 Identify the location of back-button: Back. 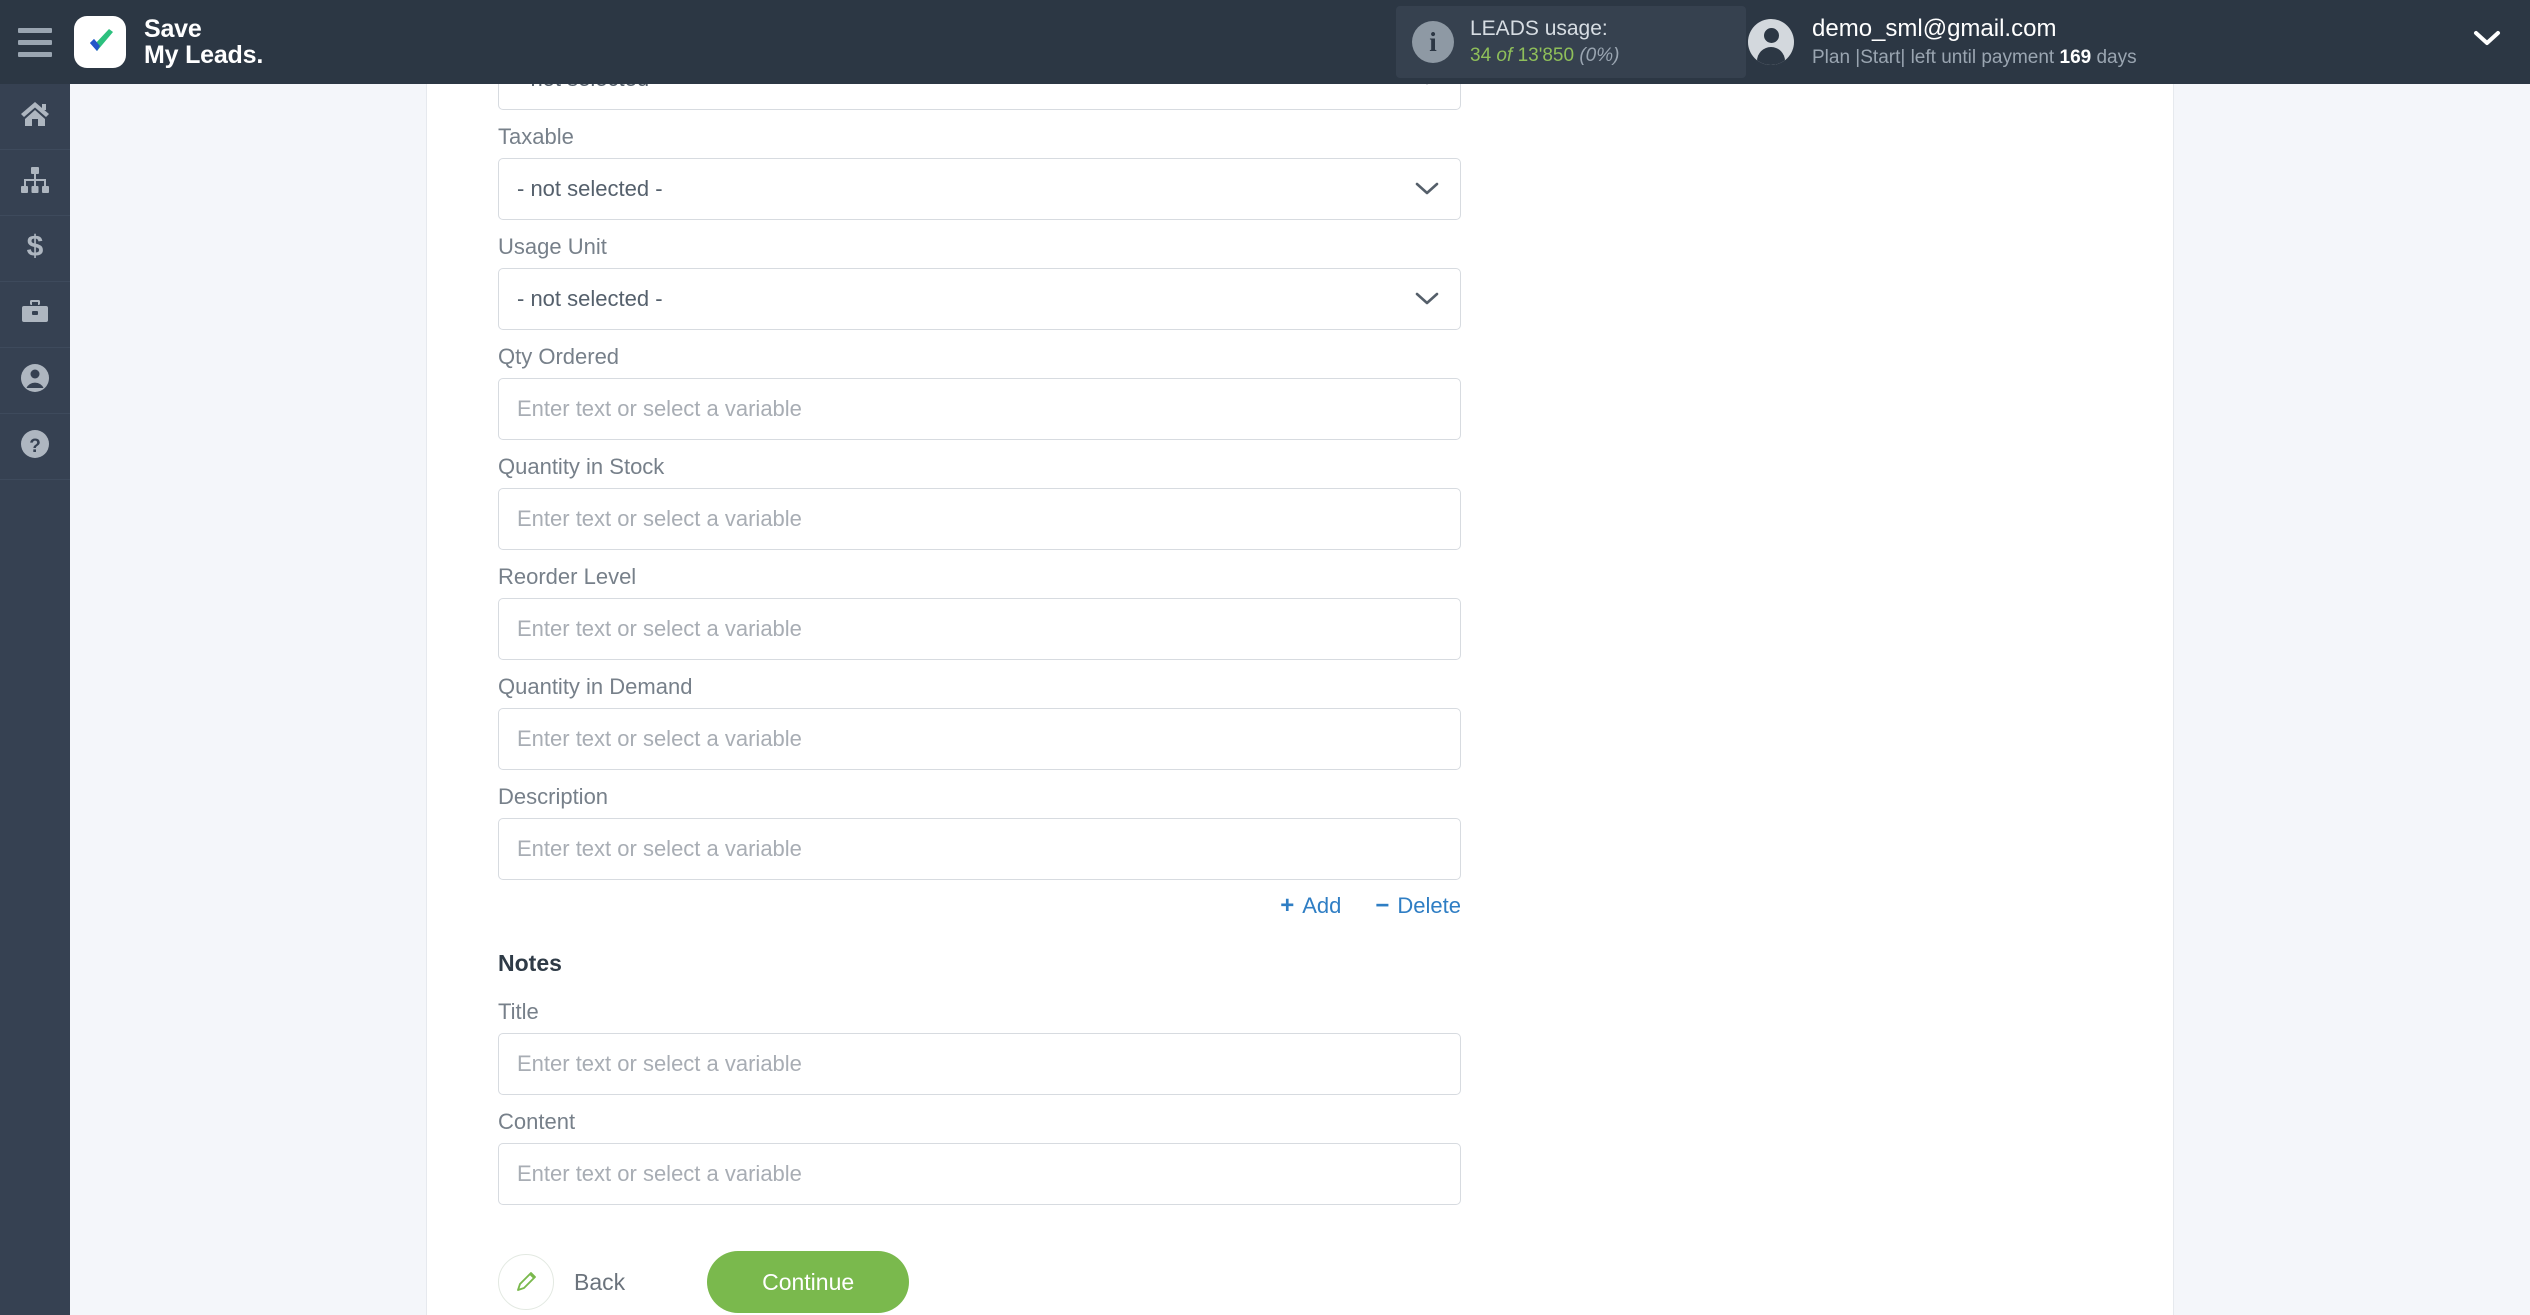
(561, 1282).